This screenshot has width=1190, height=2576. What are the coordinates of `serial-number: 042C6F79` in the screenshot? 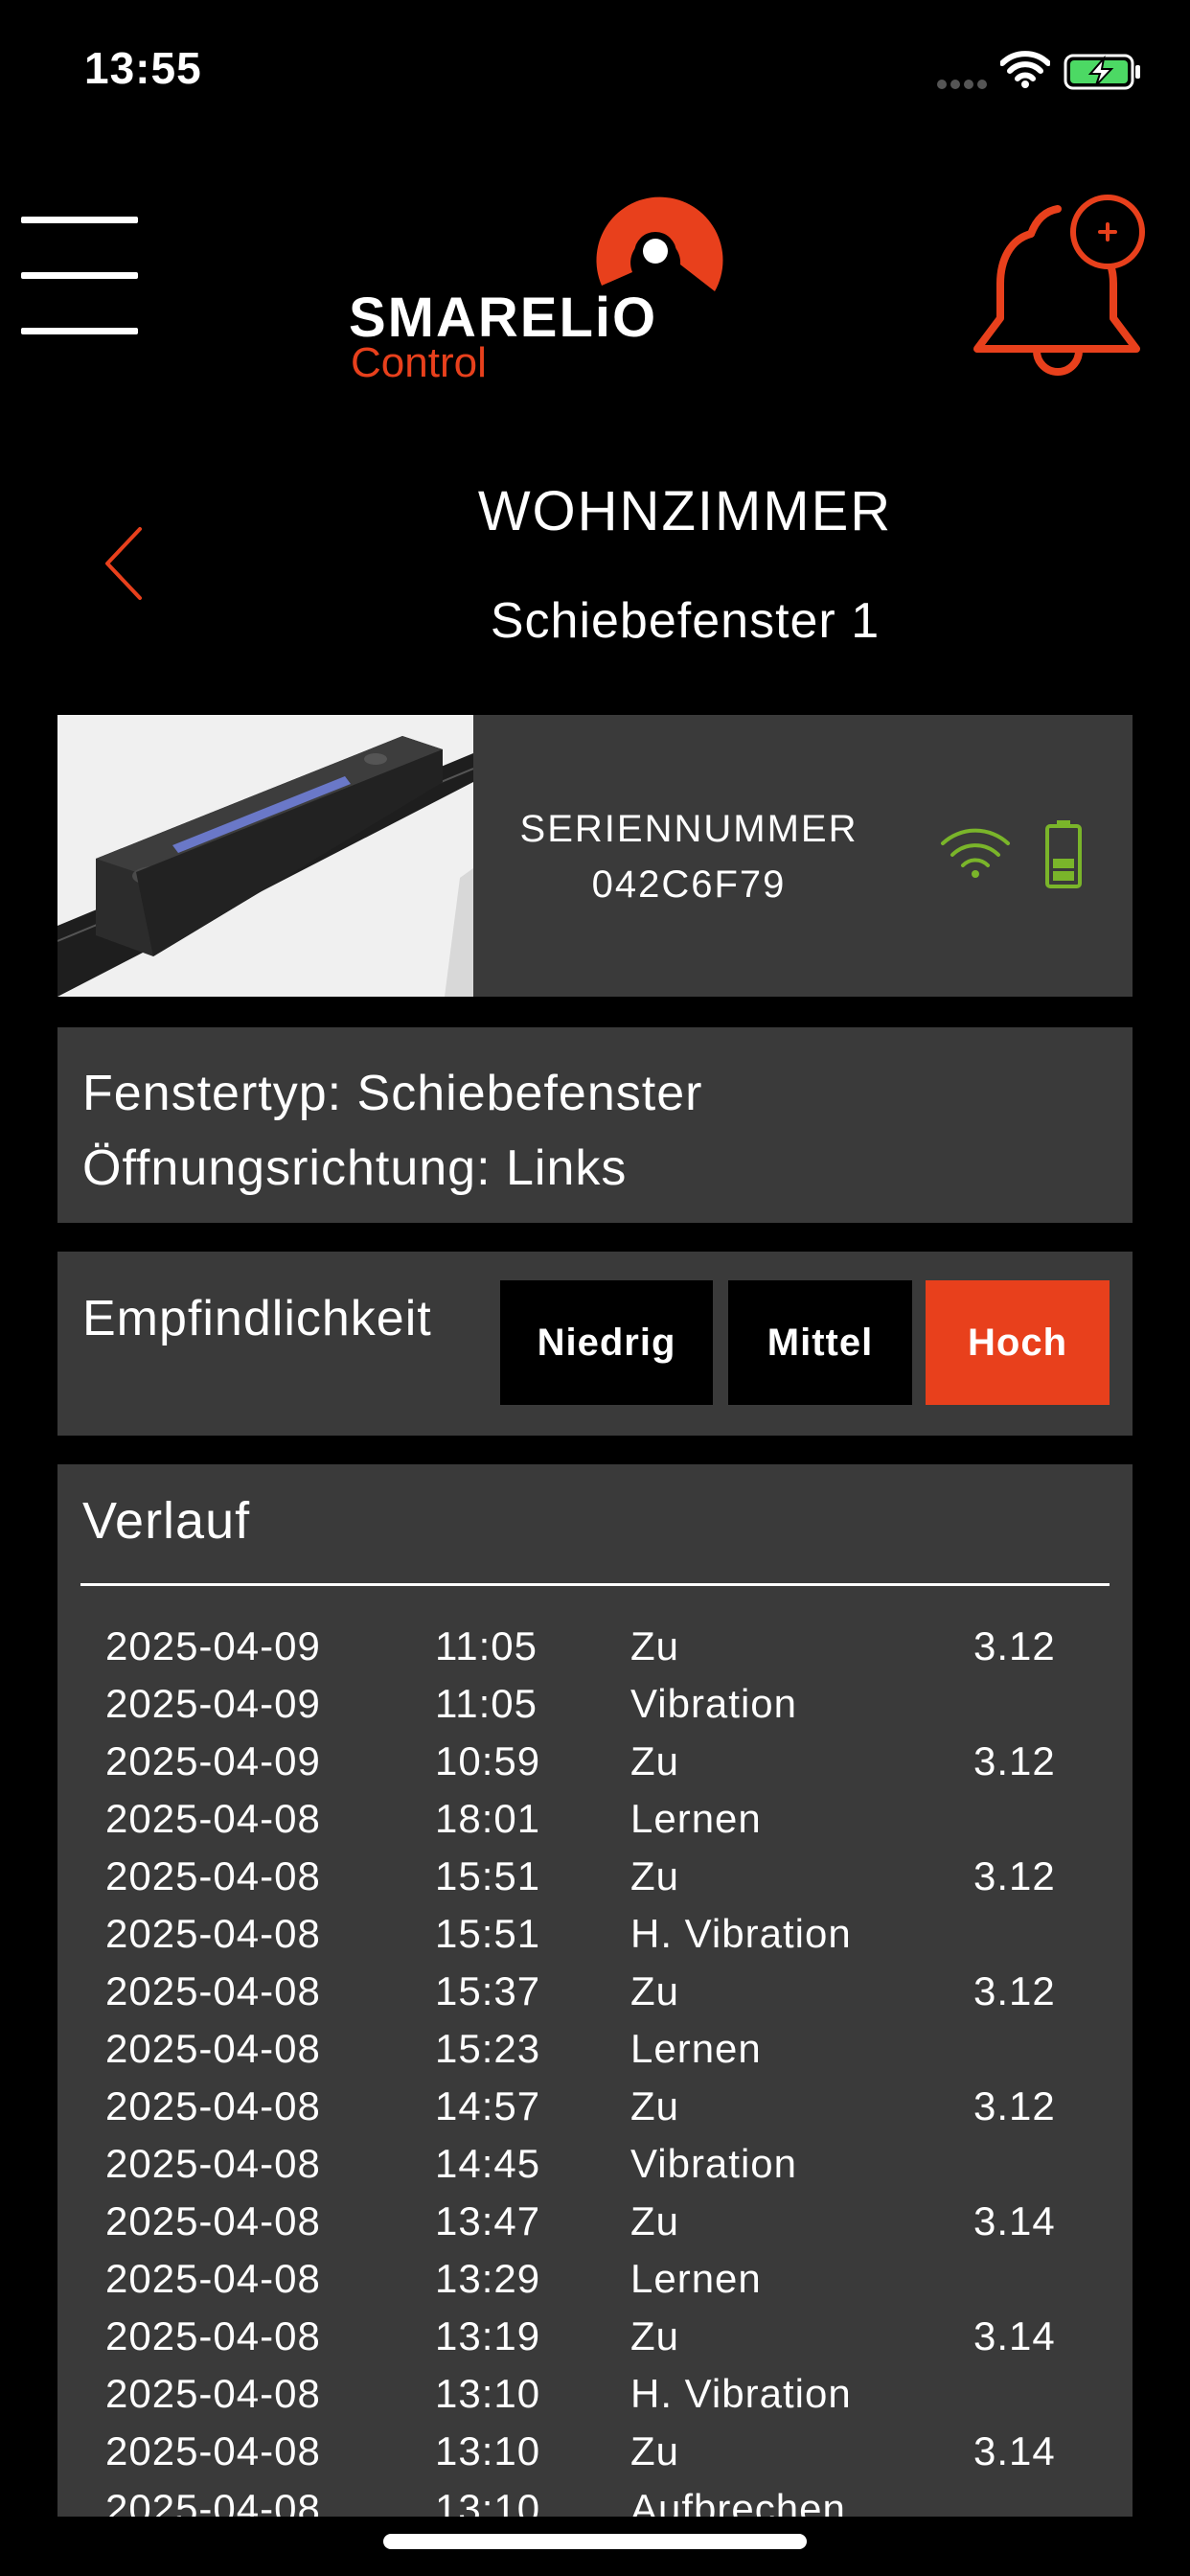 It's located at (689, 884).